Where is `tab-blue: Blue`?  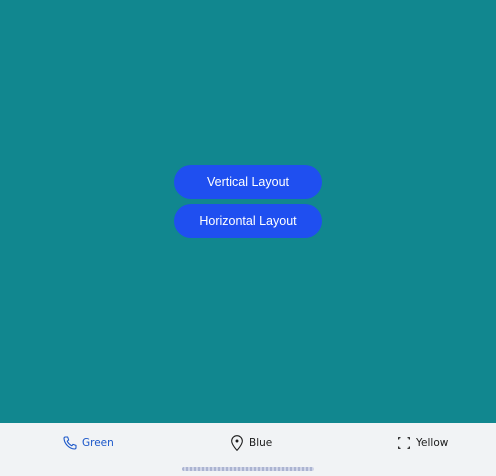
tab-blue: Blue is located at coordinates (250, 443).